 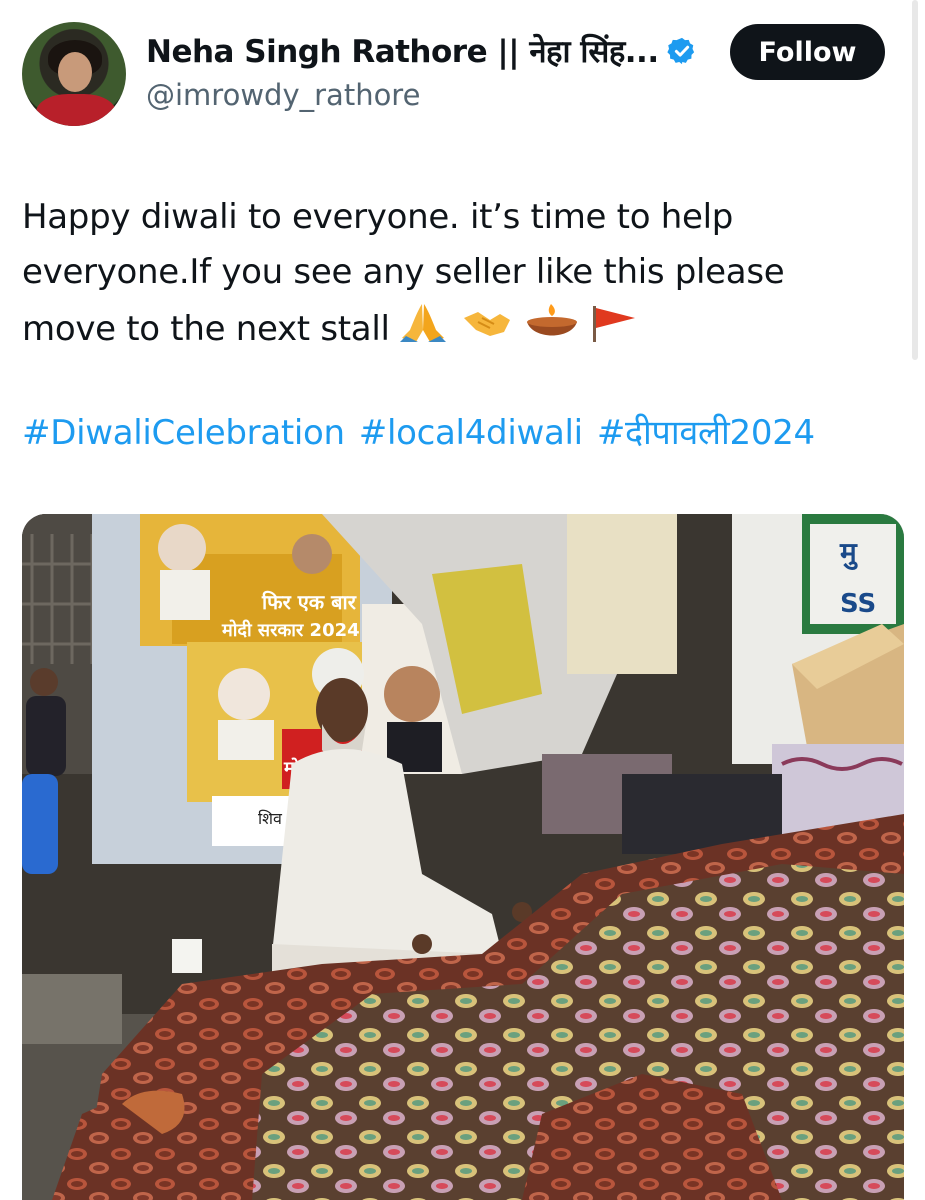 I want to click on sack-text: SS, so click(x=858, y=604).